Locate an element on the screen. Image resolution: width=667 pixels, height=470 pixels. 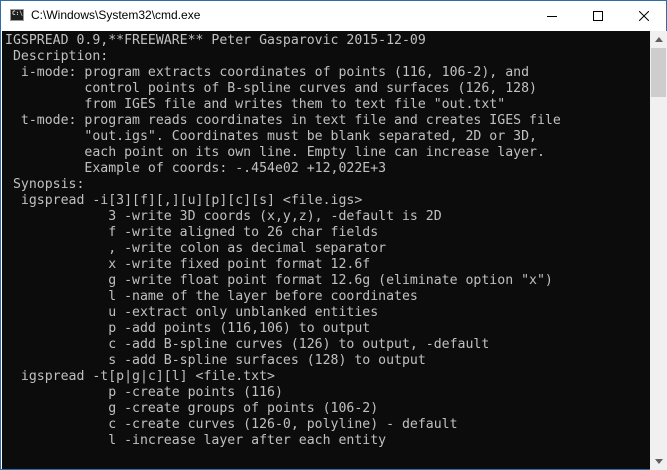
cmd-icon: C:\ is located at coordinates (17, 15).